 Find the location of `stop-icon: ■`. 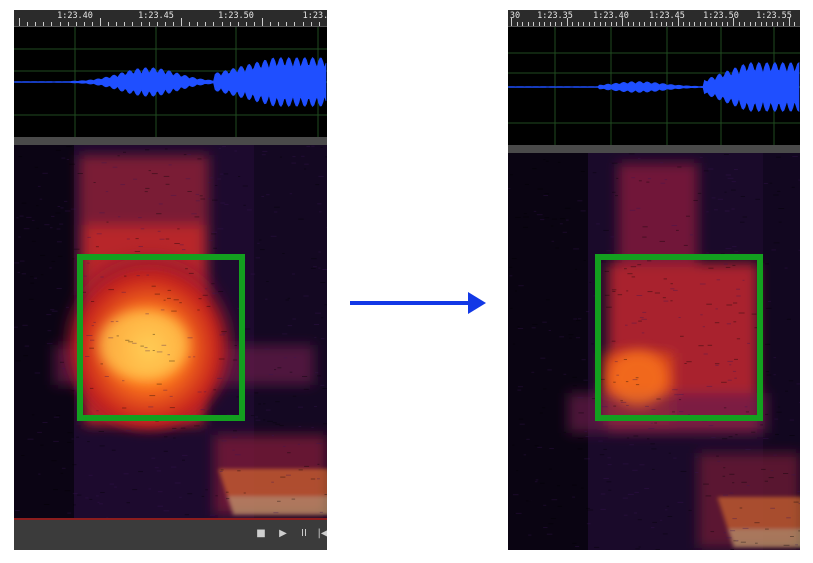

stop-icon: ■ is located at coordinates (261, 534).